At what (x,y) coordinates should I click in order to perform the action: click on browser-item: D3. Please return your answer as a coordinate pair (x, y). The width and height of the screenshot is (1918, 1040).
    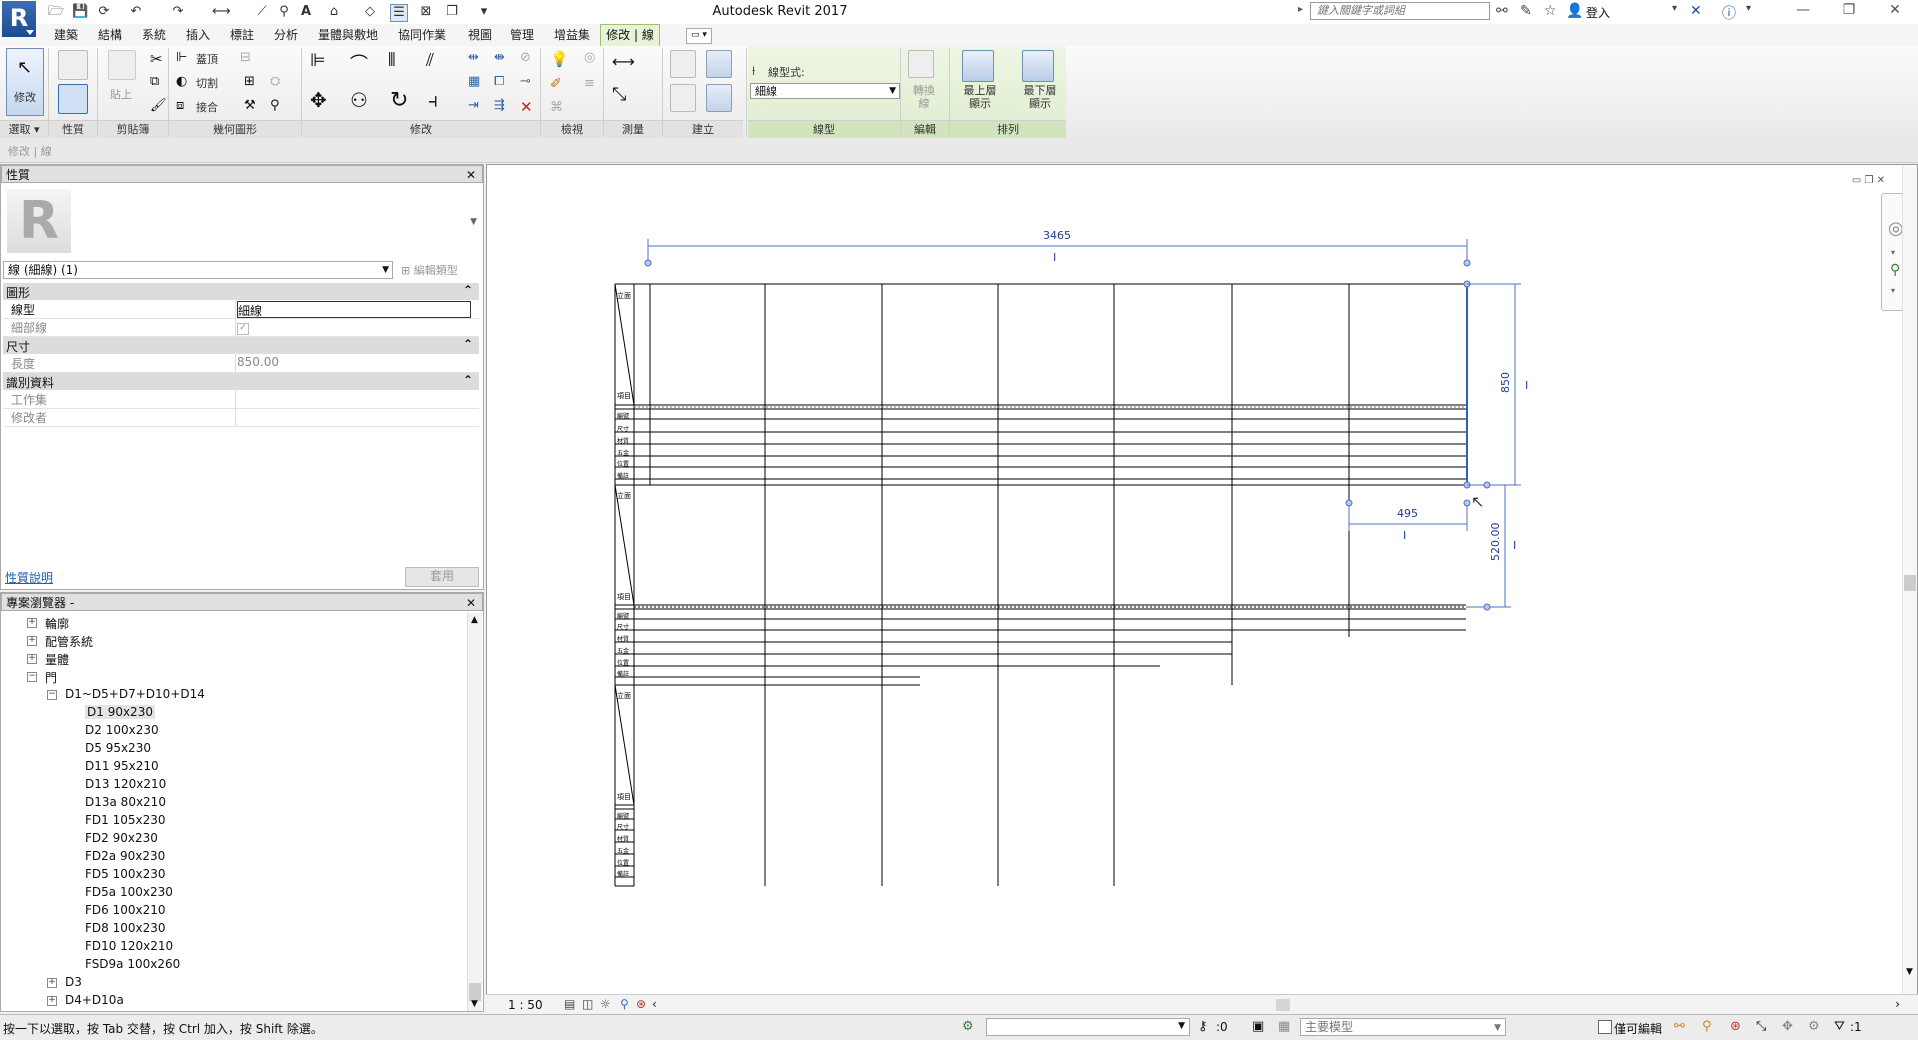
    Looking at the image, I should click on (73, 982).